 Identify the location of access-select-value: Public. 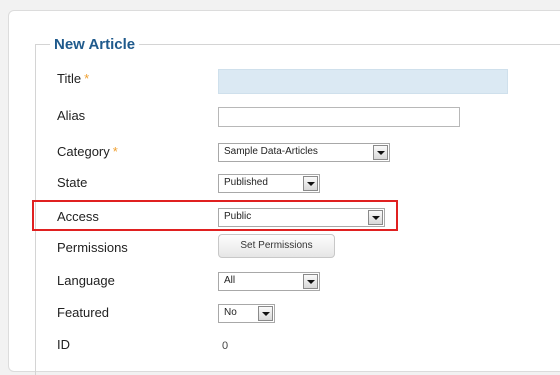
(238, 216).